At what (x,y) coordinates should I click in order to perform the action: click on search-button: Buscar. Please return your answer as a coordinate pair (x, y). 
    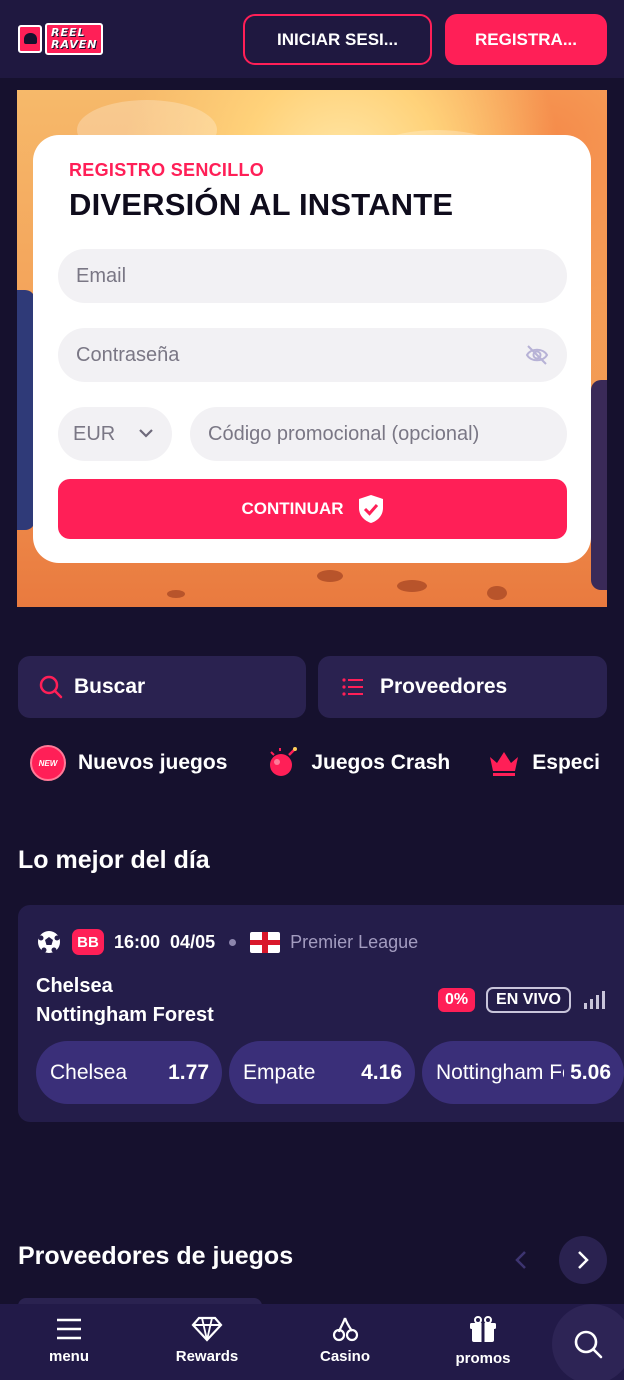
    Looking at the image, I should click on (162, 687).